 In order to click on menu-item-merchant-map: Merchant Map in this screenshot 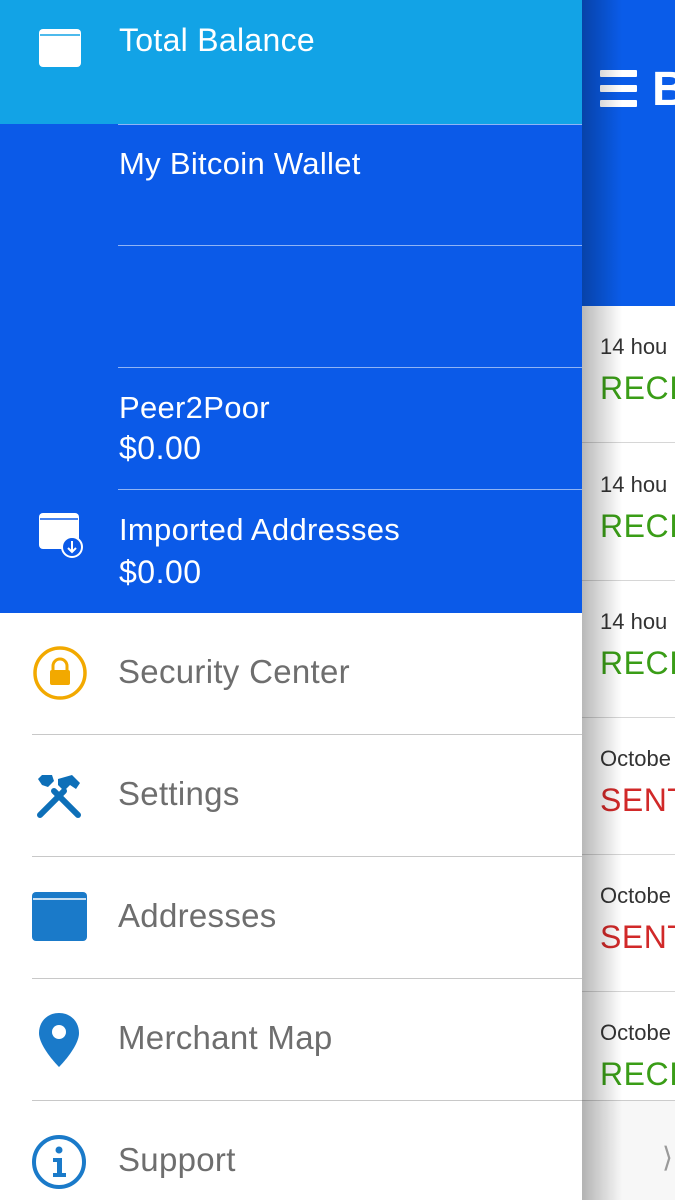, I will do `click(291, 1040)`.